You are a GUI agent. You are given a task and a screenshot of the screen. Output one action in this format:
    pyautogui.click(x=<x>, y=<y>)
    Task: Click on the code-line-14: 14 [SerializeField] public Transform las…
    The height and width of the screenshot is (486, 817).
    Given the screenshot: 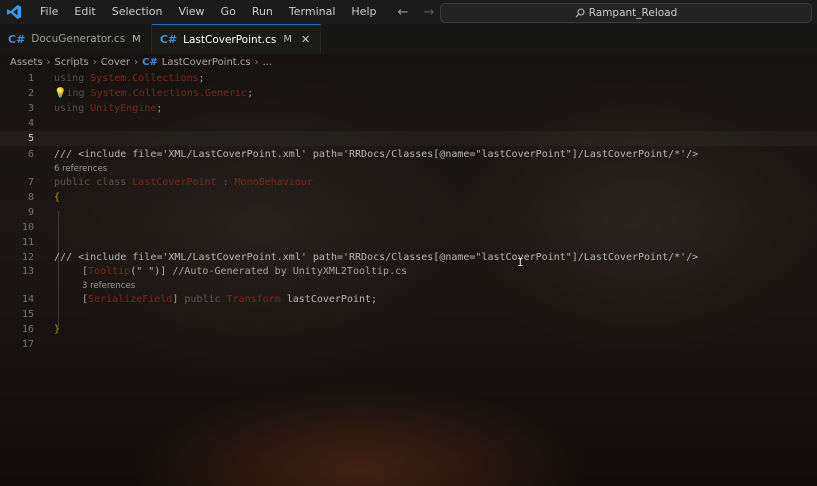 What is the action you would take?
    pyautogui.click(x=408, y=299)
    